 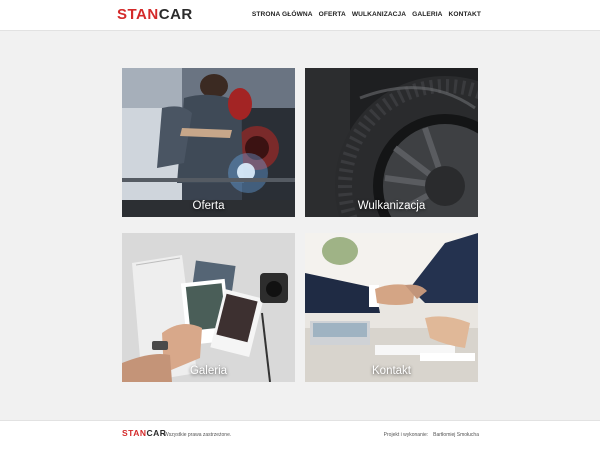 I want to click on tile-contact: Kontakt, so click(x=391, y=307).